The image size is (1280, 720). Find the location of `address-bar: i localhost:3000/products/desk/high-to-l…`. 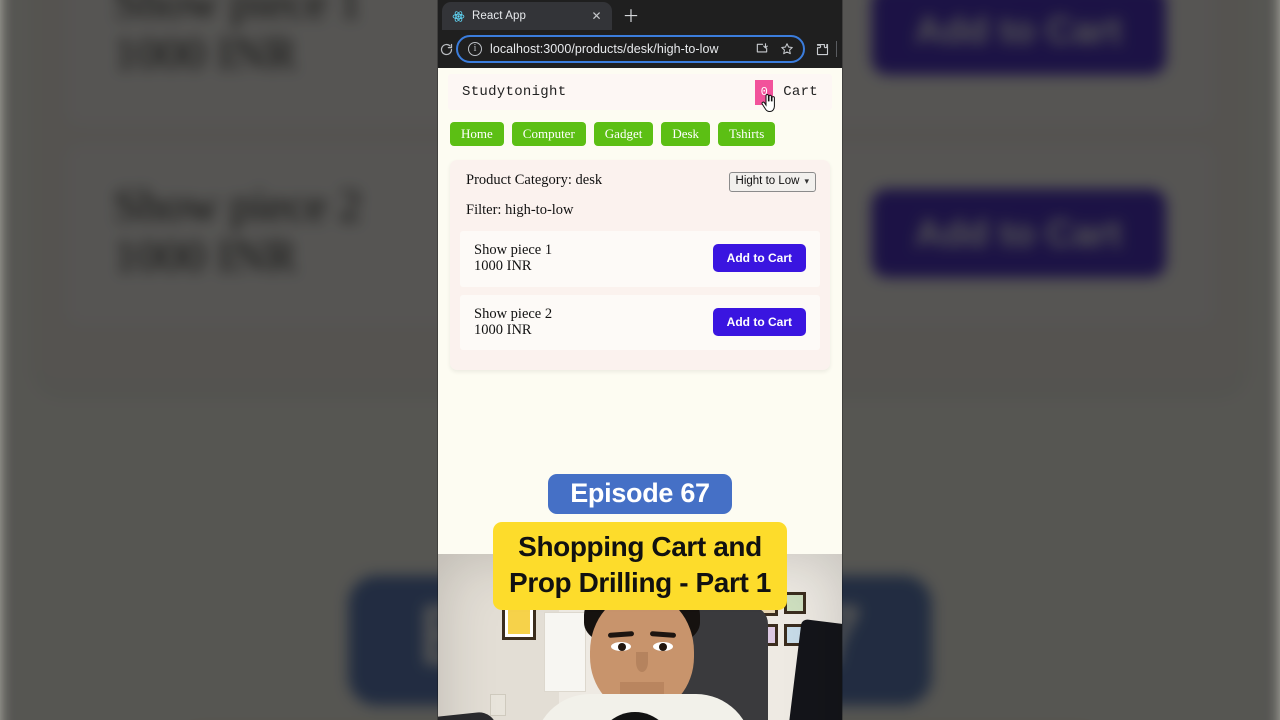

address-bar: i localhost:3000/products/desk/high-to-l… is located at coordinates (630, 49).